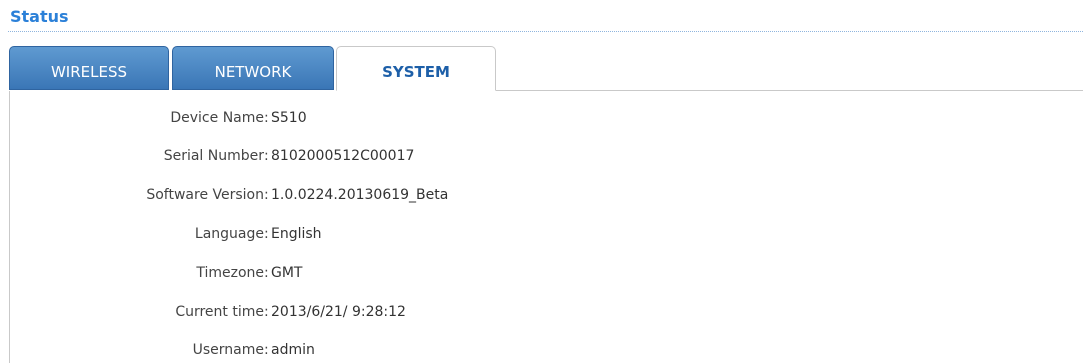 This screenshot has height=363, width=1083. I want to click on tab-baseline-divider, so click(789, 90).